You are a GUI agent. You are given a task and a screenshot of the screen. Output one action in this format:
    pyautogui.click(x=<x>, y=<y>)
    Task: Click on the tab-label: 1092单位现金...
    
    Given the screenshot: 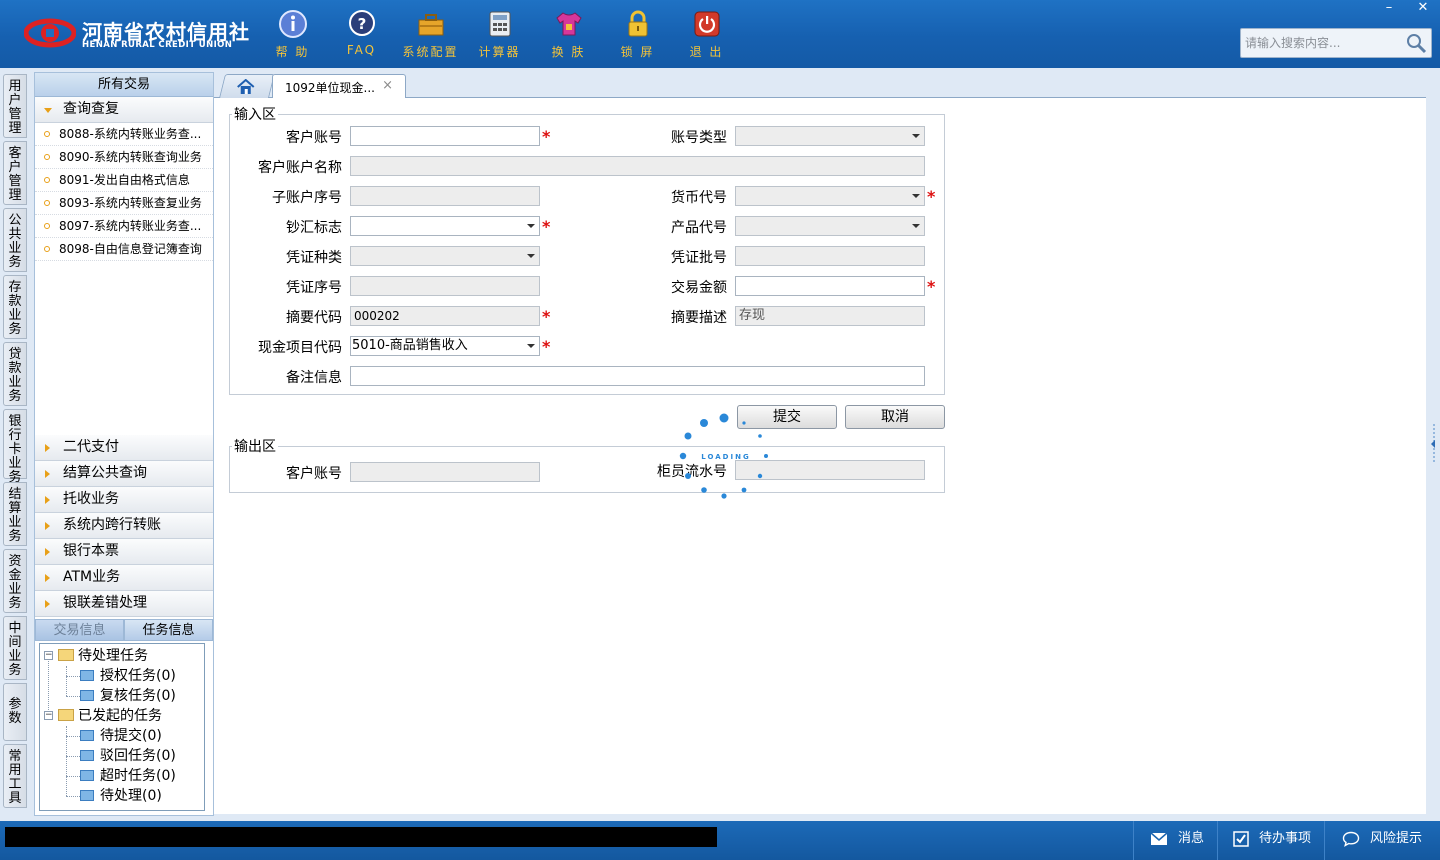 What is the action you would take?
    pyautogui.click(x=330, y=88)
    